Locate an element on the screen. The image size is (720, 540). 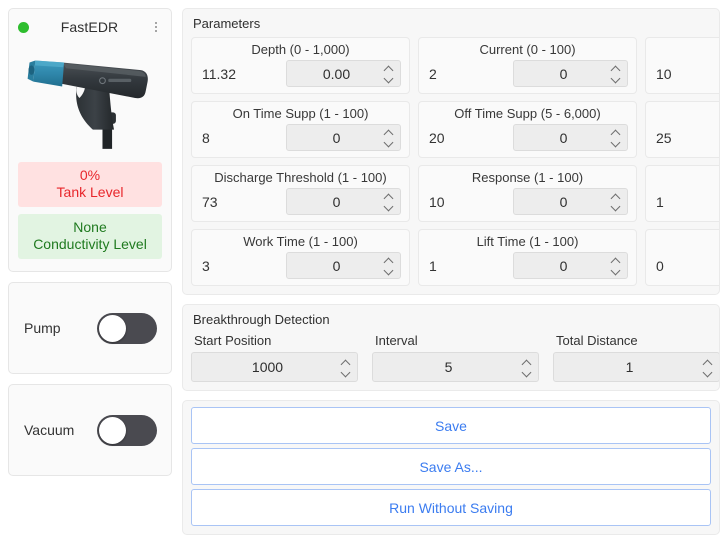
parameter-label: Discharge Threshold (1 - 100) is located at coordinates (300, 177).